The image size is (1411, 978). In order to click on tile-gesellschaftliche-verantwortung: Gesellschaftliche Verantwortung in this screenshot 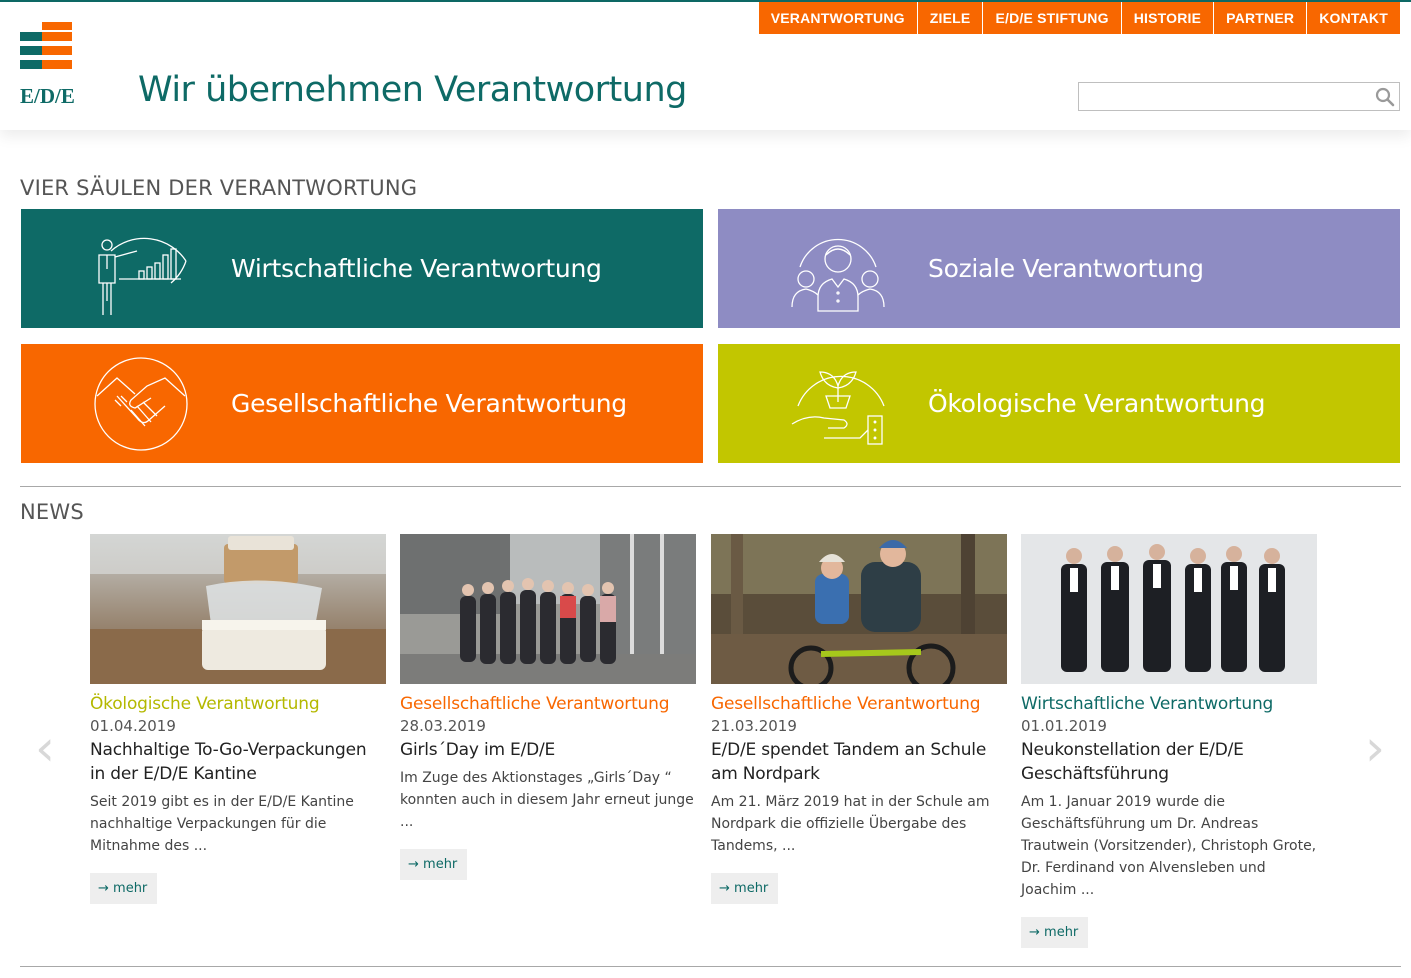, I will do `click(362, 403)`.